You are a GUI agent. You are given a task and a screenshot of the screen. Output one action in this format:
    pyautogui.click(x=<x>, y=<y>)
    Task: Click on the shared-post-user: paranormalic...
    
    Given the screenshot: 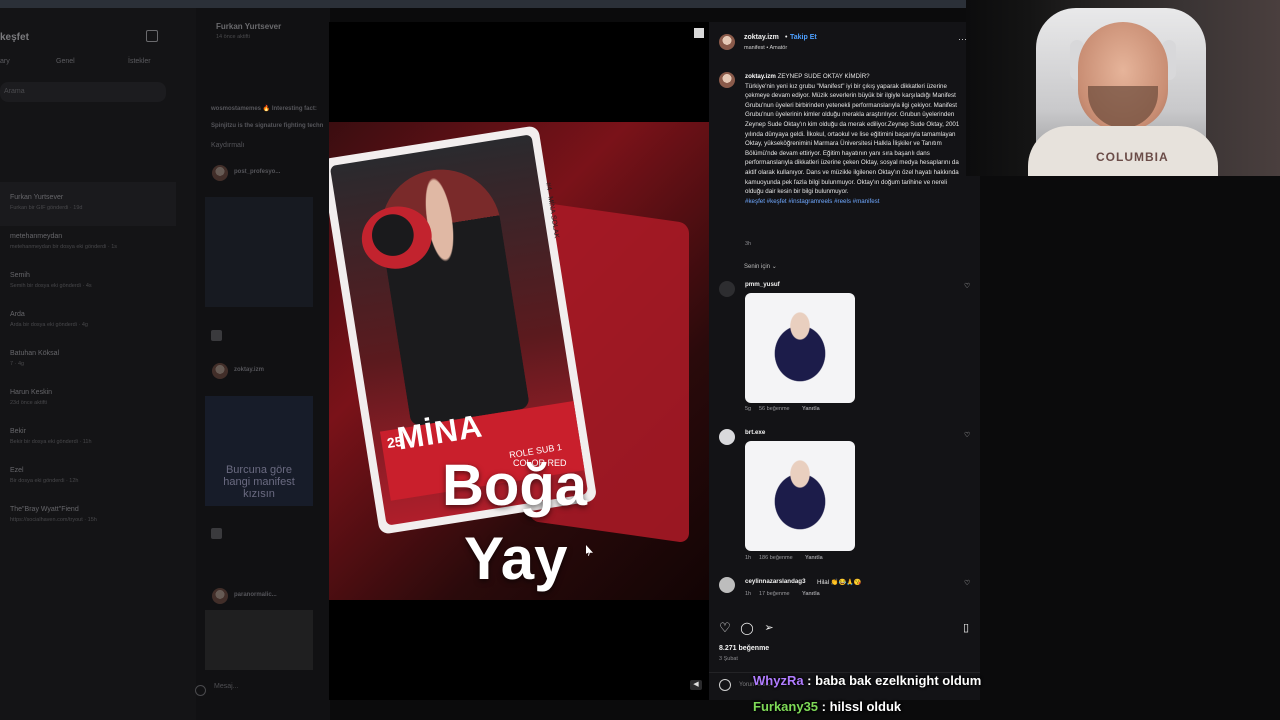 What is the action you would take?
    pyautogui.click(x=255, y=595)
    